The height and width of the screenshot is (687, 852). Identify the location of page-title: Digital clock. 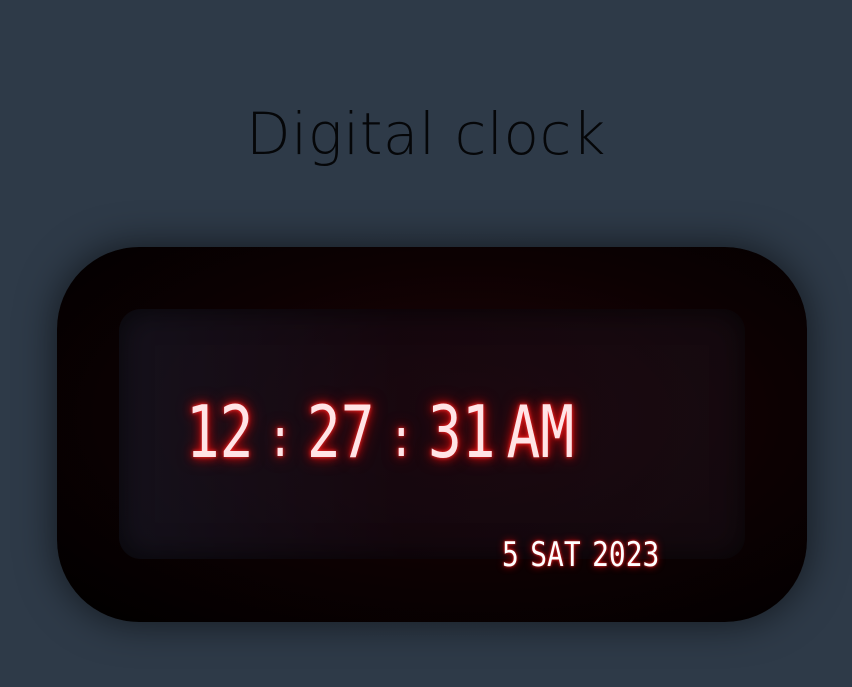
(426, 134).